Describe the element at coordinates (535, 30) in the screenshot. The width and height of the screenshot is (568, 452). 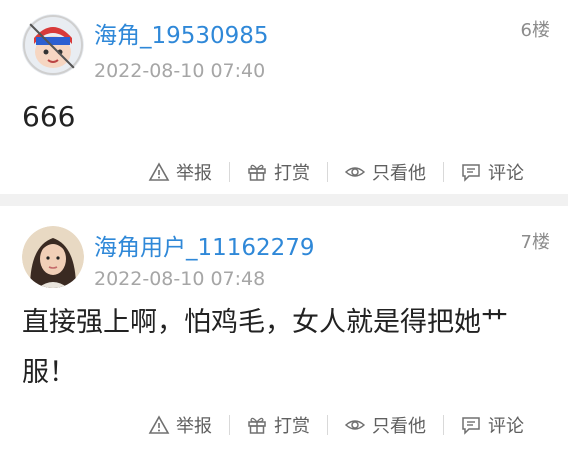
I see `floor-number: 6楼` at that location.